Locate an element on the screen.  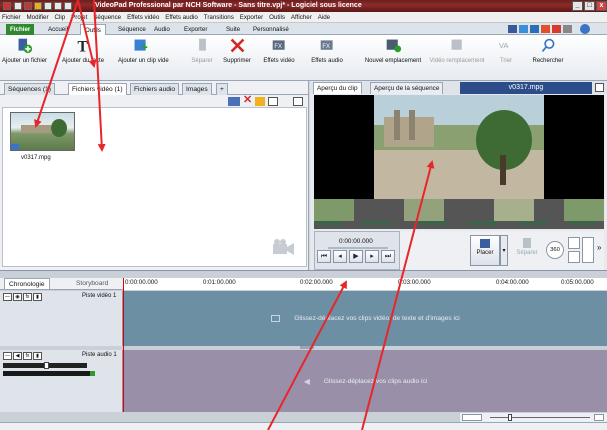
detach-panel-icon is located at coordinates (298, 101).